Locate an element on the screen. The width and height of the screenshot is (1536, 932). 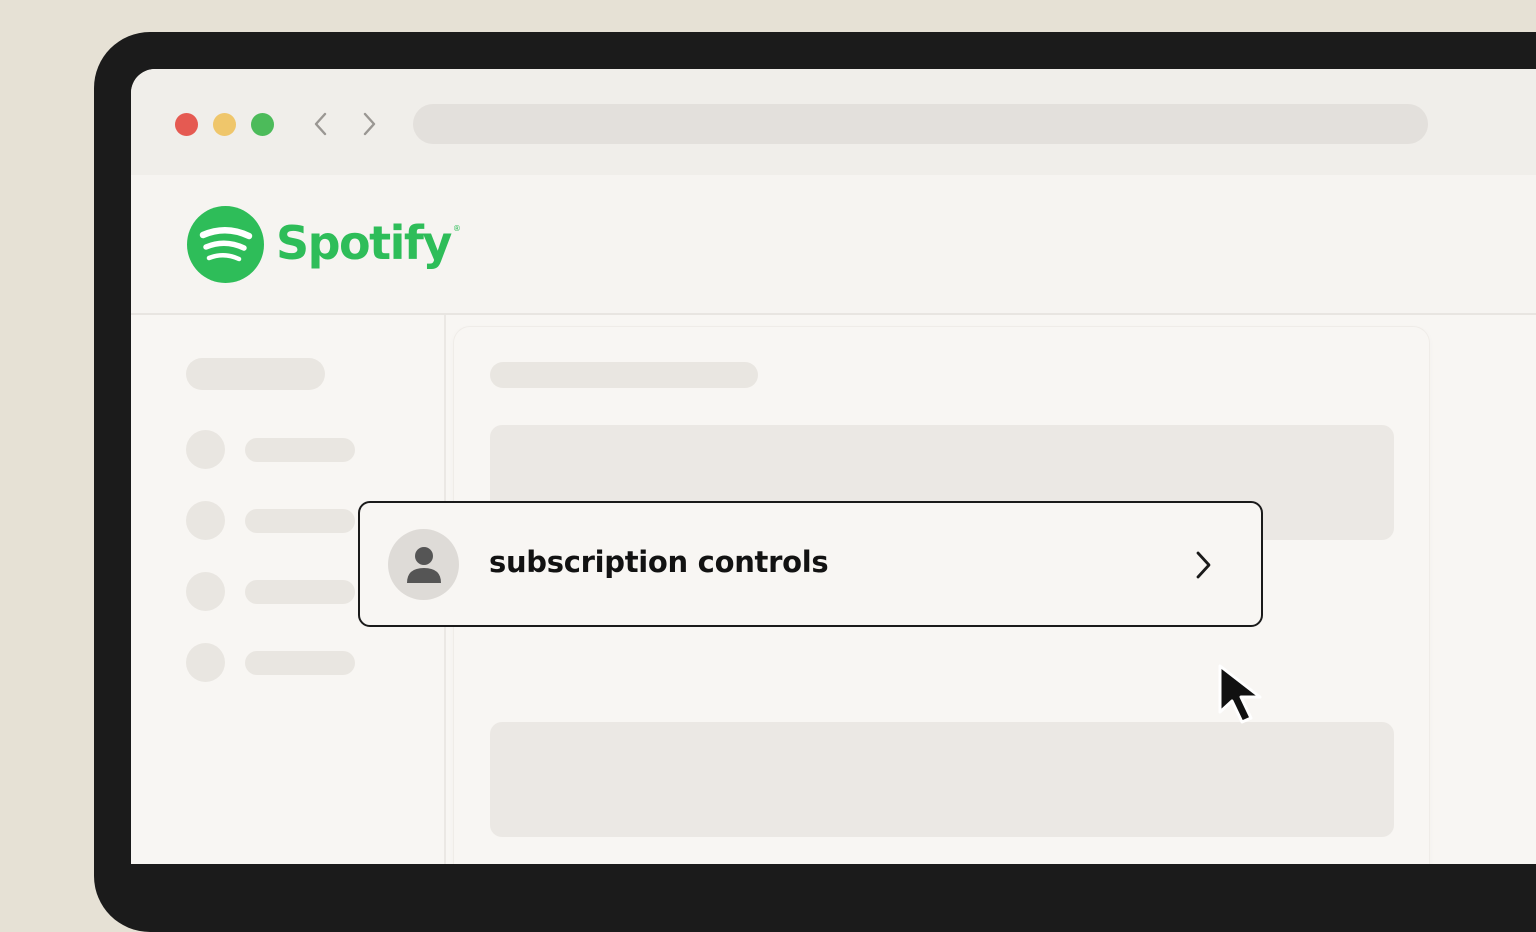
spotify-logo: Spotify ® is located at coordinates (324, 244).